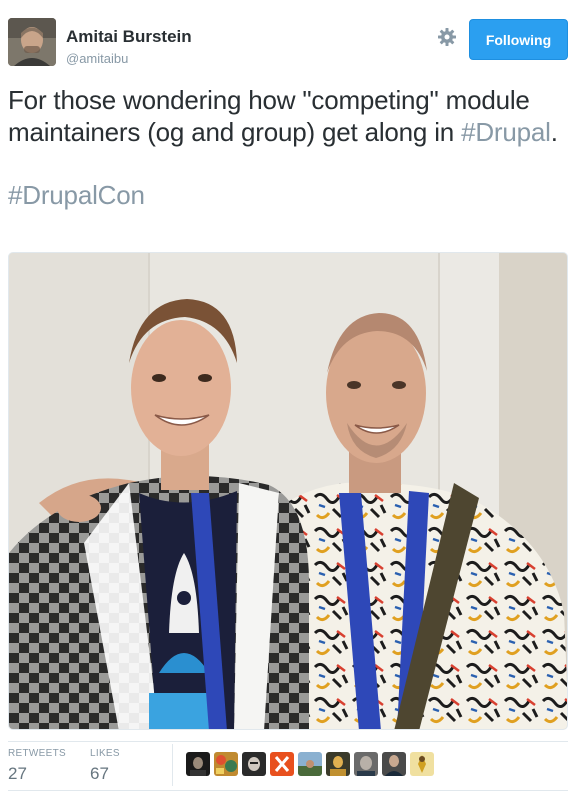 The width and height of the screenshot is (579, 796). What do you see at coordinates (172, 765) in the screenshot?
I see `stats-separator` at bounding box center [172, 765].